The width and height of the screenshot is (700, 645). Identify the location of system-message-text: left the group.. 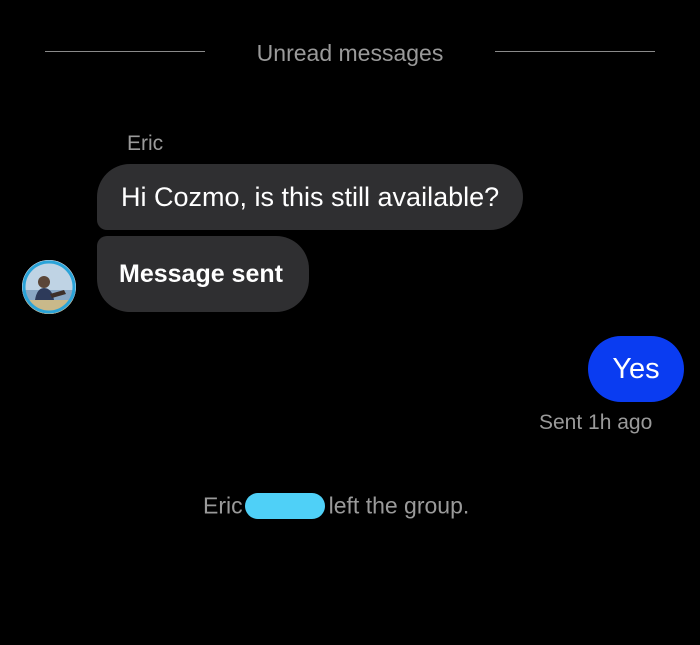
(399, 505).